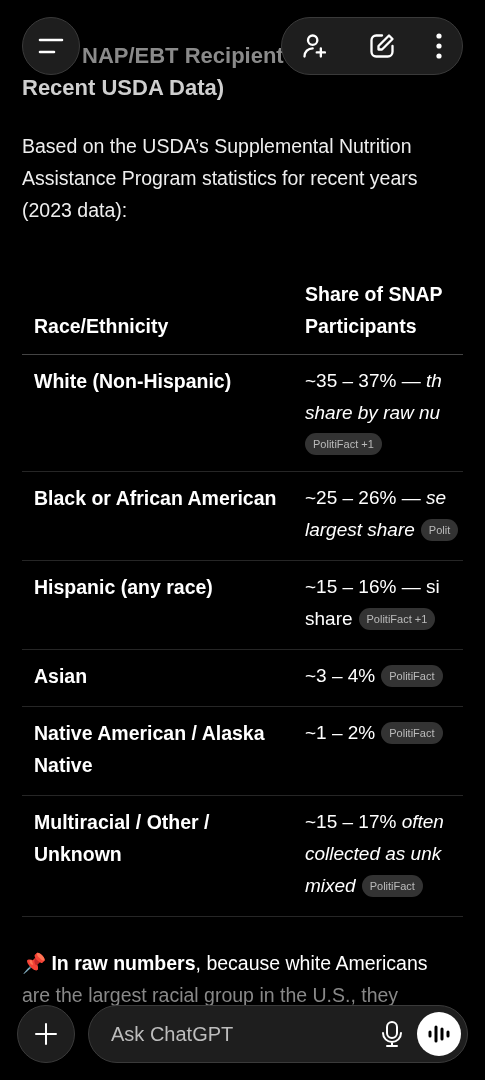 The image size is (485, 1080). Describe the element at coordinates (330, 886) in the screenshot. I see `share-text: mixed` at that location.